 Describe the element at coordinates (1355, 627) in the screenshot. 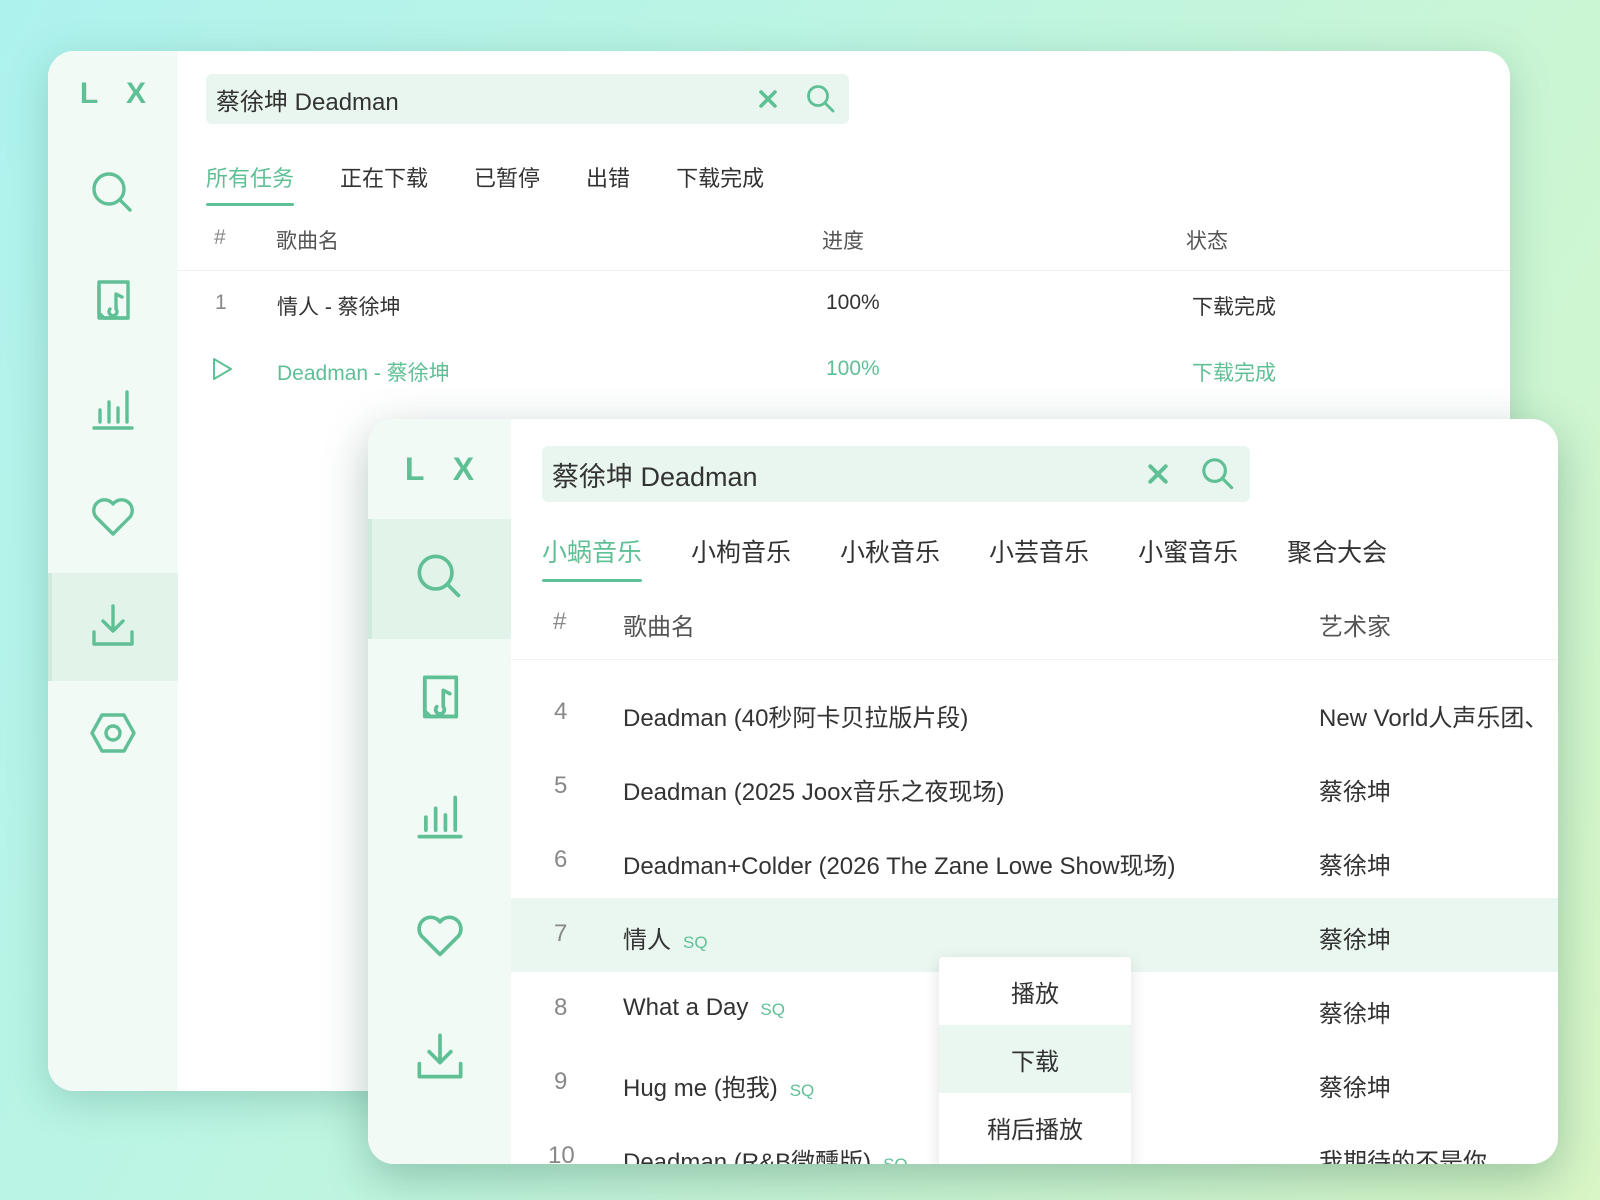

I see `column-artist: 艺术家` at that location.